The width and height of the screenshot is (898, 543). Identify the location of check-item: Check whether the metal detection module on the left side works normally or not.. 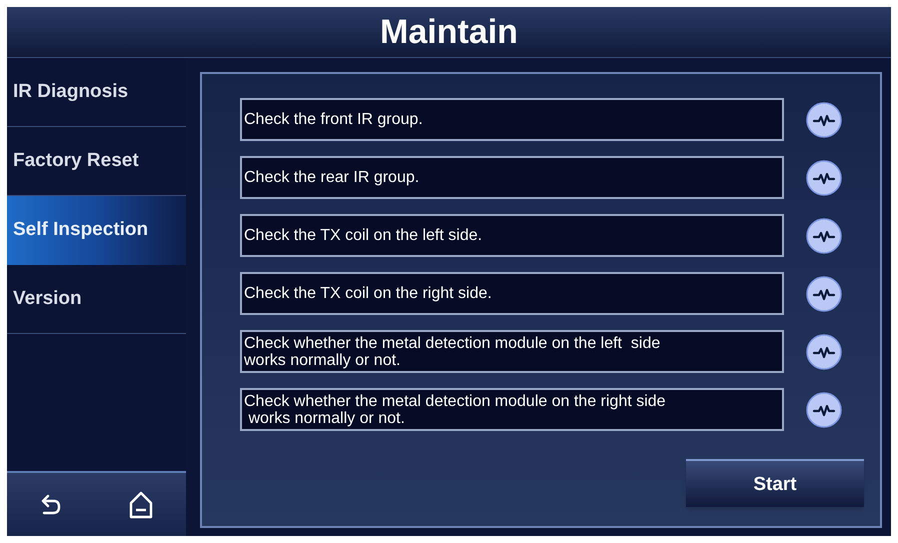
(512, 351).